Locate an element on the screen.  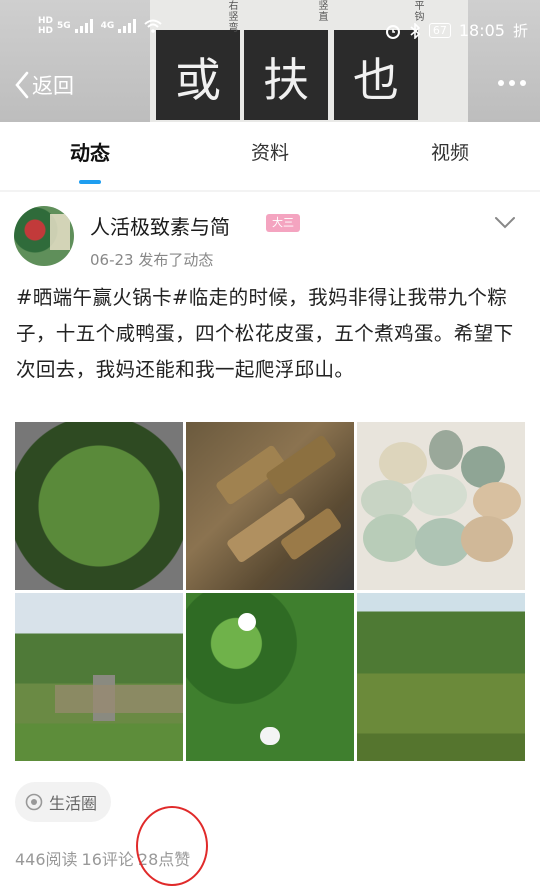
tab-label: 资料 is located at coordinates (269, 153).